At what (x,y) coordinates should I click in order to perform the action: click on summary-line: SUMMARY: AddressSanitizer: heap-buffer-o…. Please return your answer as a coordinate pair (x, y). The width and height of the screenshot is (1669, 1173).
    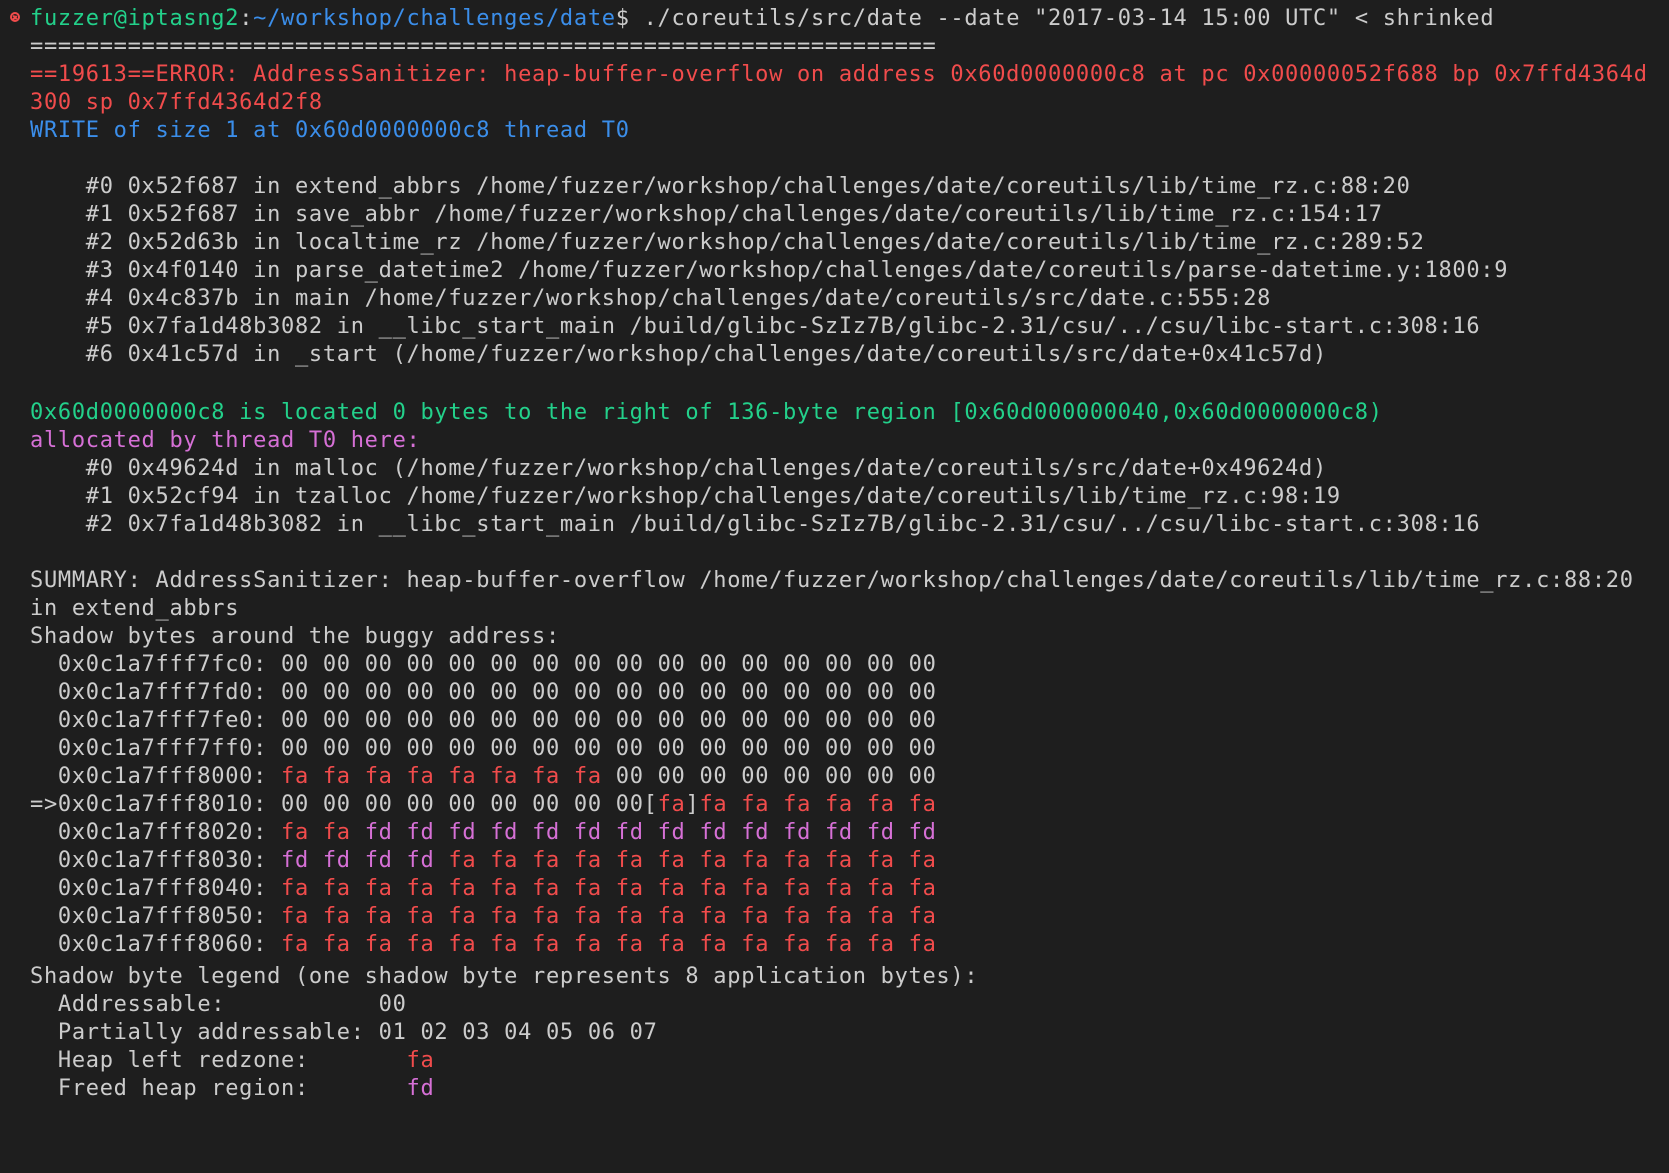
    Looking at the image, I should click on (832, 580).